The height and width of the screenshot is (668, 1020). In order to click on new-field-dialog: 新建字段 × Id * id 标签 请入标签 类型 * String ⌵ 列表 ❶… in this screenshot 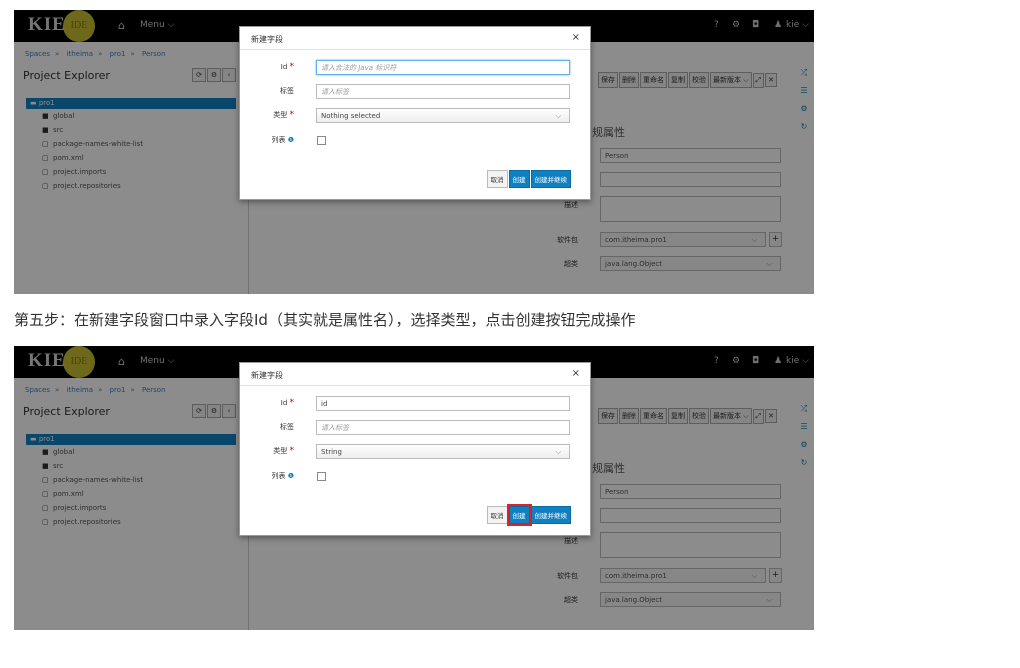, I will do `click(415, 449)`.